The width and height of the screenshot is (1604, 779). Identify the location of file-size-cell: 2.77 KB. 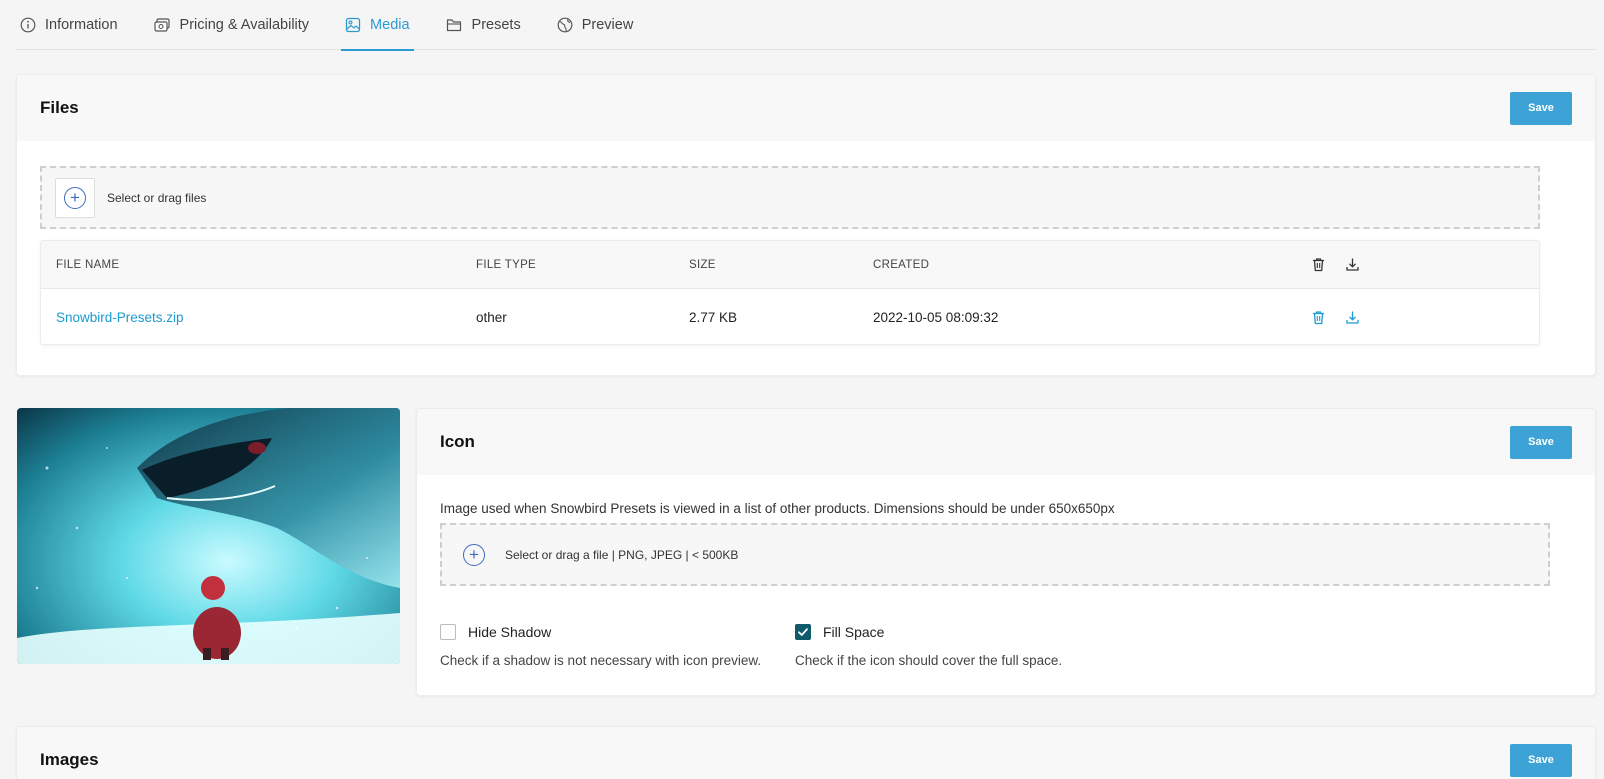
(713, 317).